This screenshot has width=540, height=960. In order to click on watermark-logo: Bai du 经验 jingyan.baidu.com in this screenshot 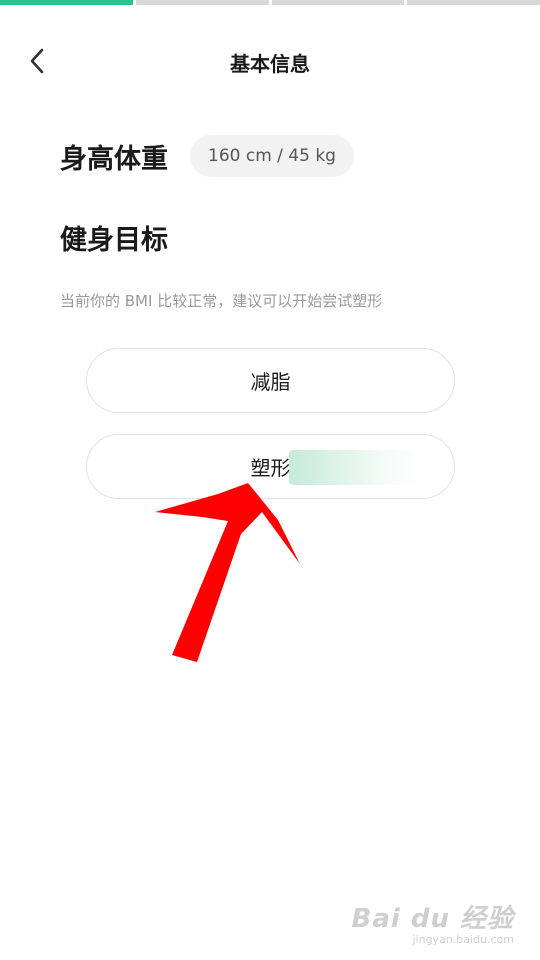, I will do `click(433, 922)`.